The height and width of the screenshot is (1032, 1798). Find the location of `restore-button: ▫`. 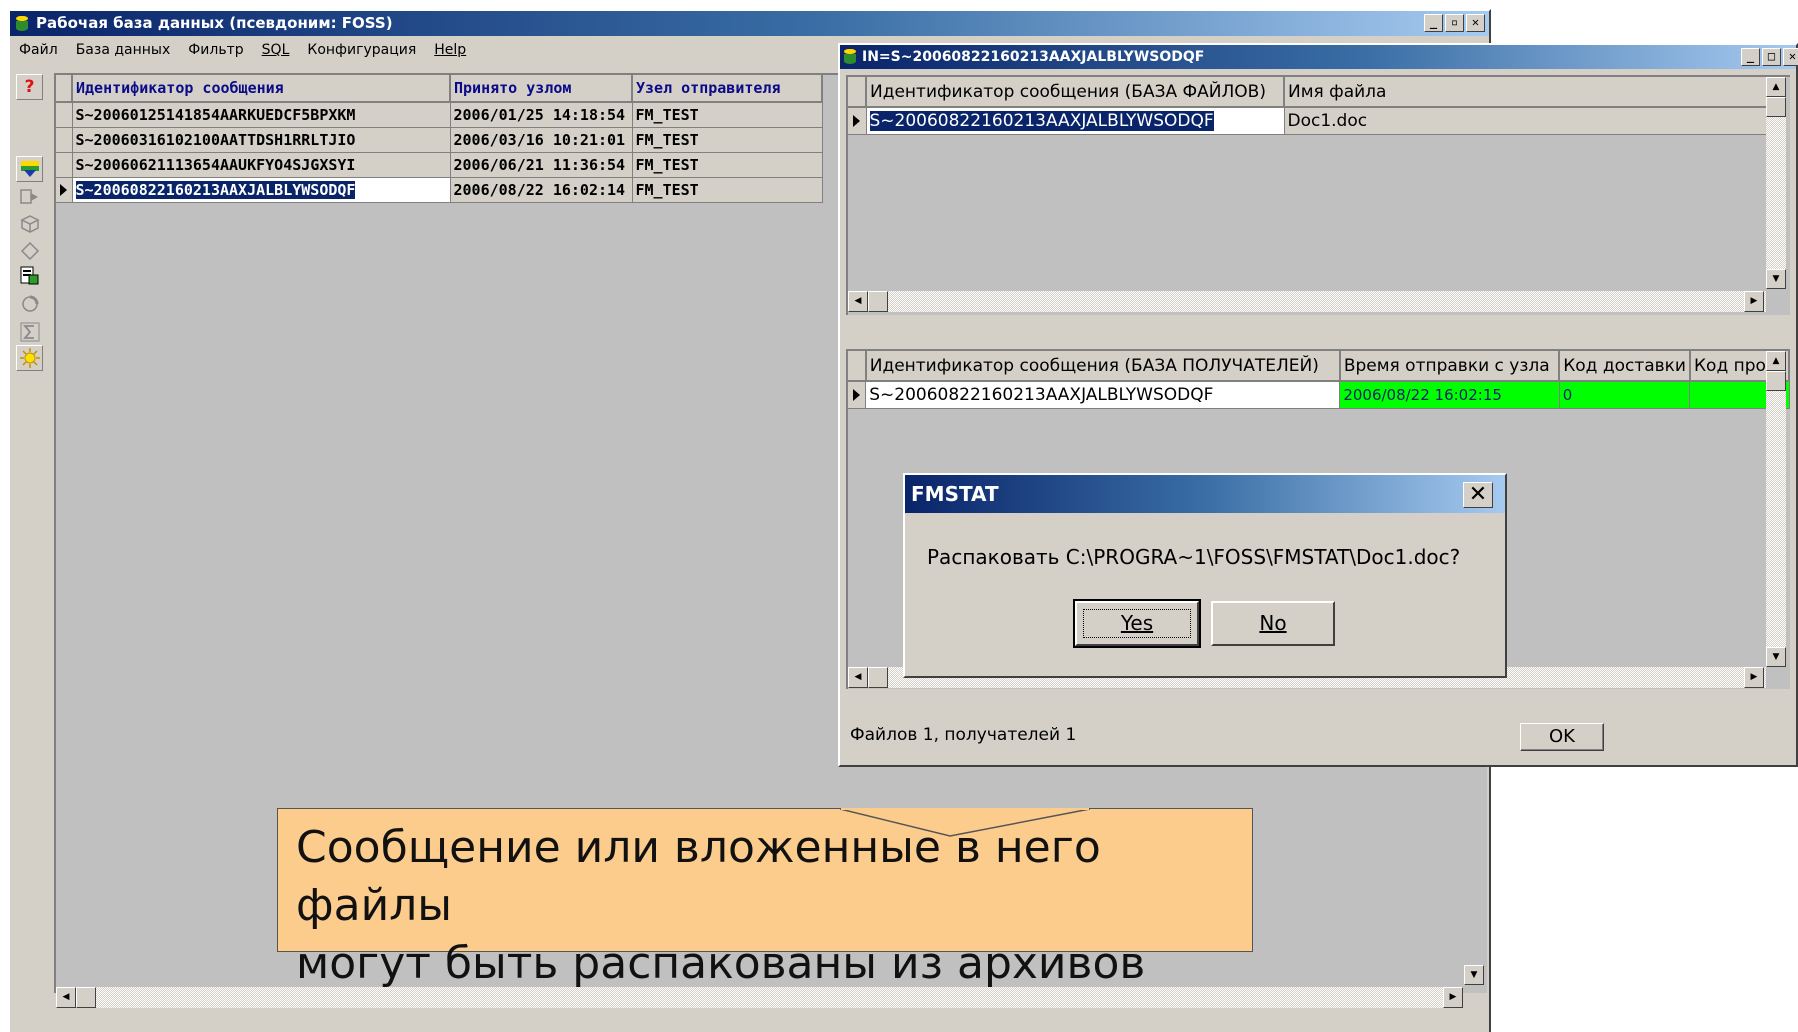

restore-button: ▫ is located at coordinates (1454, 23).